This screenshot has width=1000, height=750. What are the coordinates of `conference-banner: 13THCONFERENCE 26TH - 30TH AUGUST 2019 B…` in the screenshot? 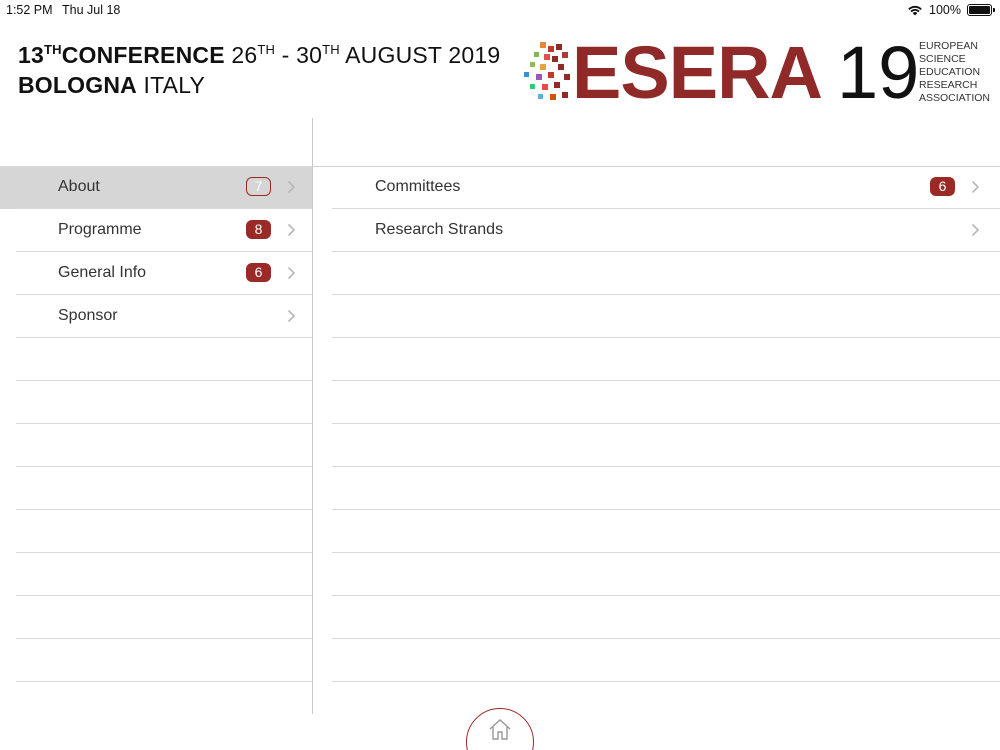 It's located at (500, 70).